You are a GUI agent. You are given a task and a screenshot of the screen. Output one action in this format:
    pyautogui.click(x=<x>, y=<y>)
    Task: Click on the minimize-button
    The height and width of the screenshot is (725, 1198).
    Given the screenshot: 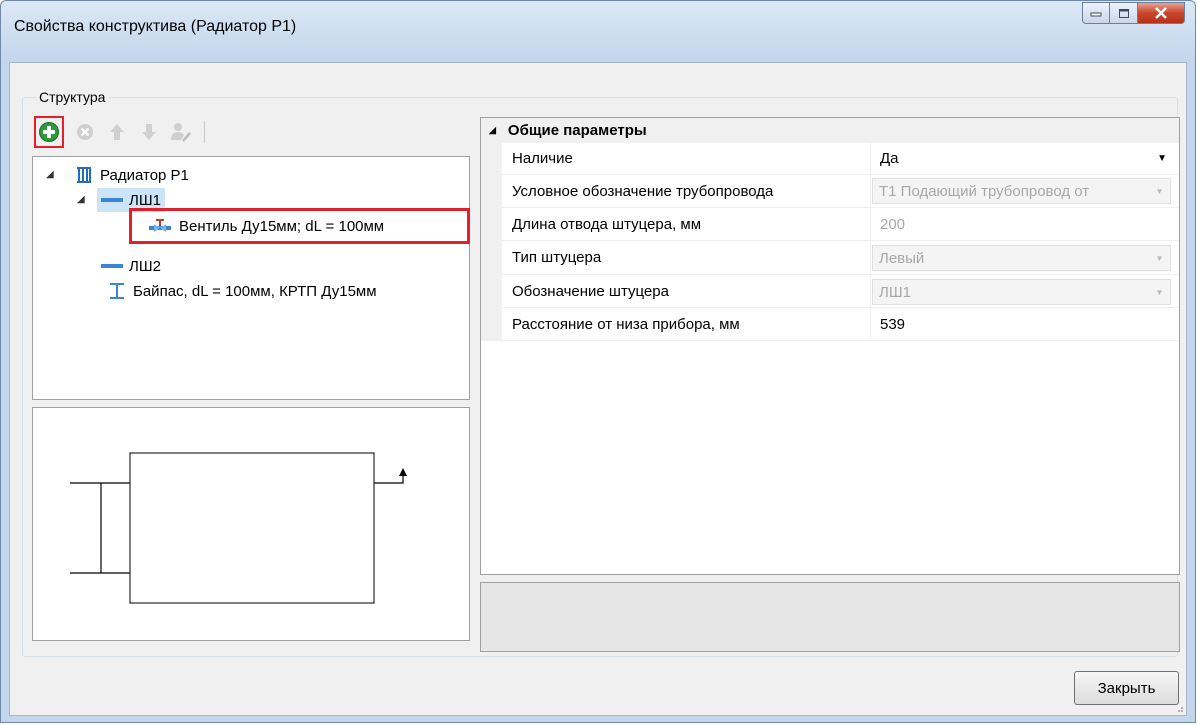 What is the action you would take?
    pyautogui.click(x=1096, y=13)
    